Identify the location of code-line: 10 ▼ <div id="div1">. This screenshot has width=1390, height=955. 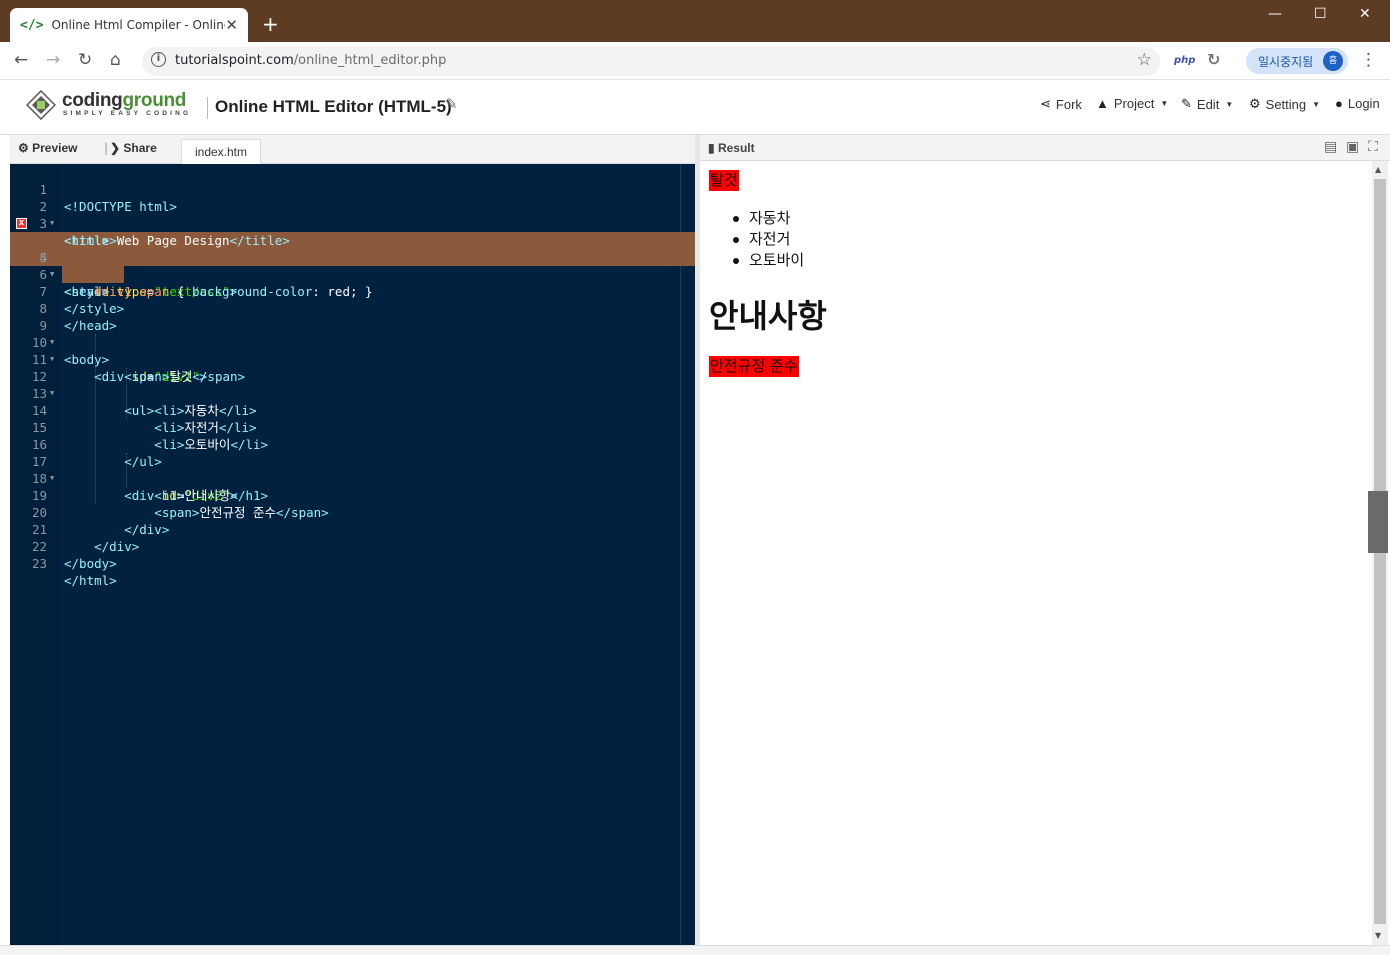
(352, 350).